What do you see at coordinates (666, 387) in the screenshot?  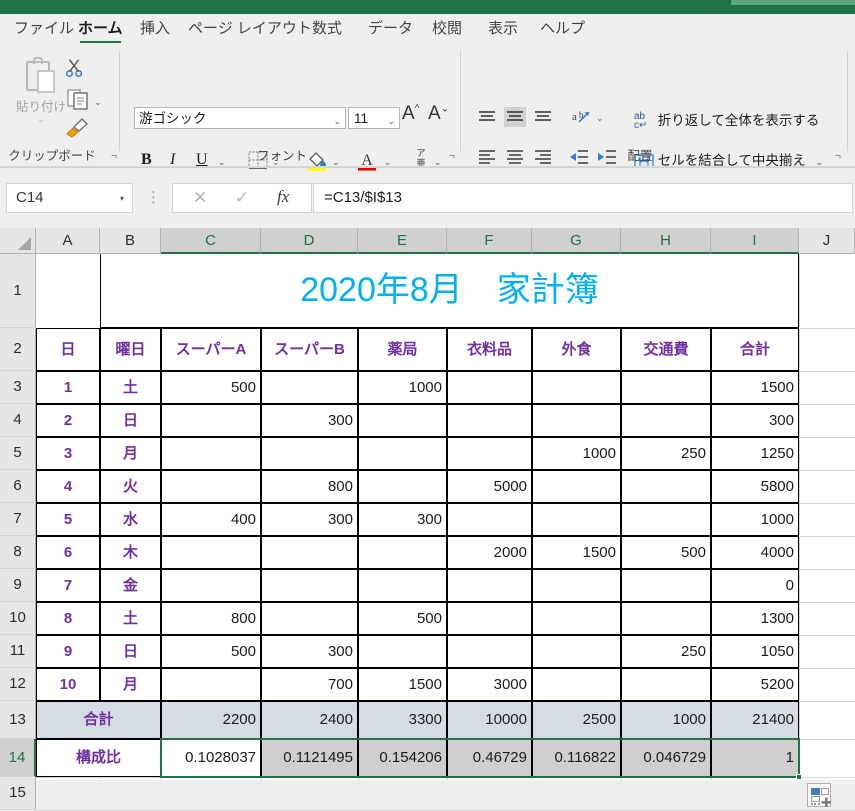 I see `cell-H3` at bounding box center [666, 387].